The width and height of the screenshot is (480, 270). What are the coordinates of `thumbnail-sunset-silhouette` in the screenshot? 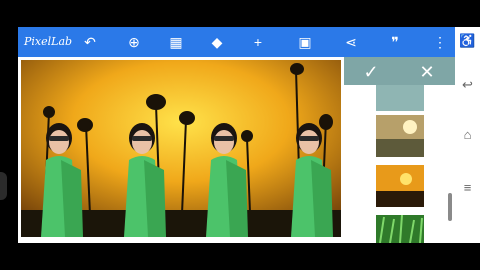 It's located at (400, 186).